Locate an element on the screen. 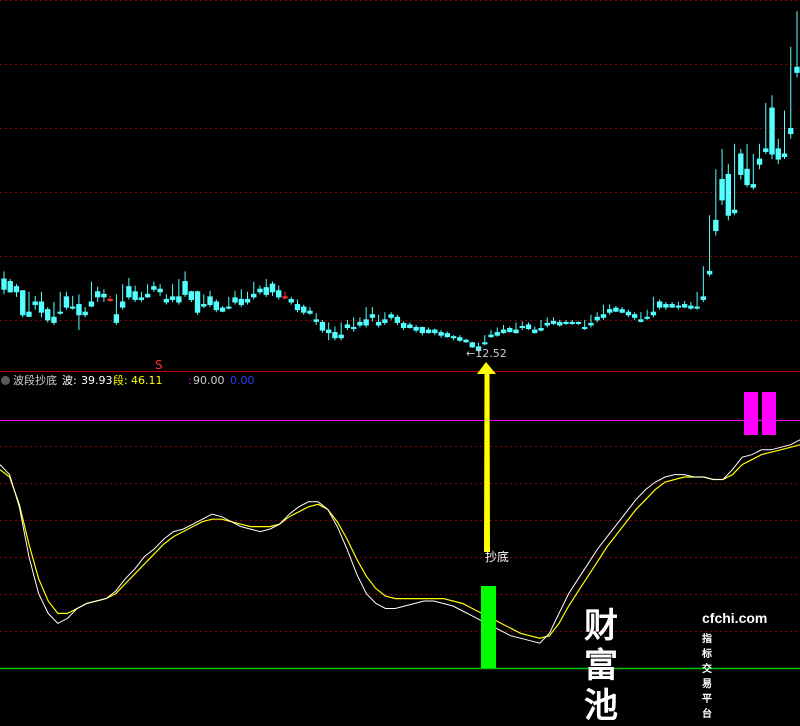 The image size is (800, 726). low-price-value: 12.52 is located at coordinates (491, 353).